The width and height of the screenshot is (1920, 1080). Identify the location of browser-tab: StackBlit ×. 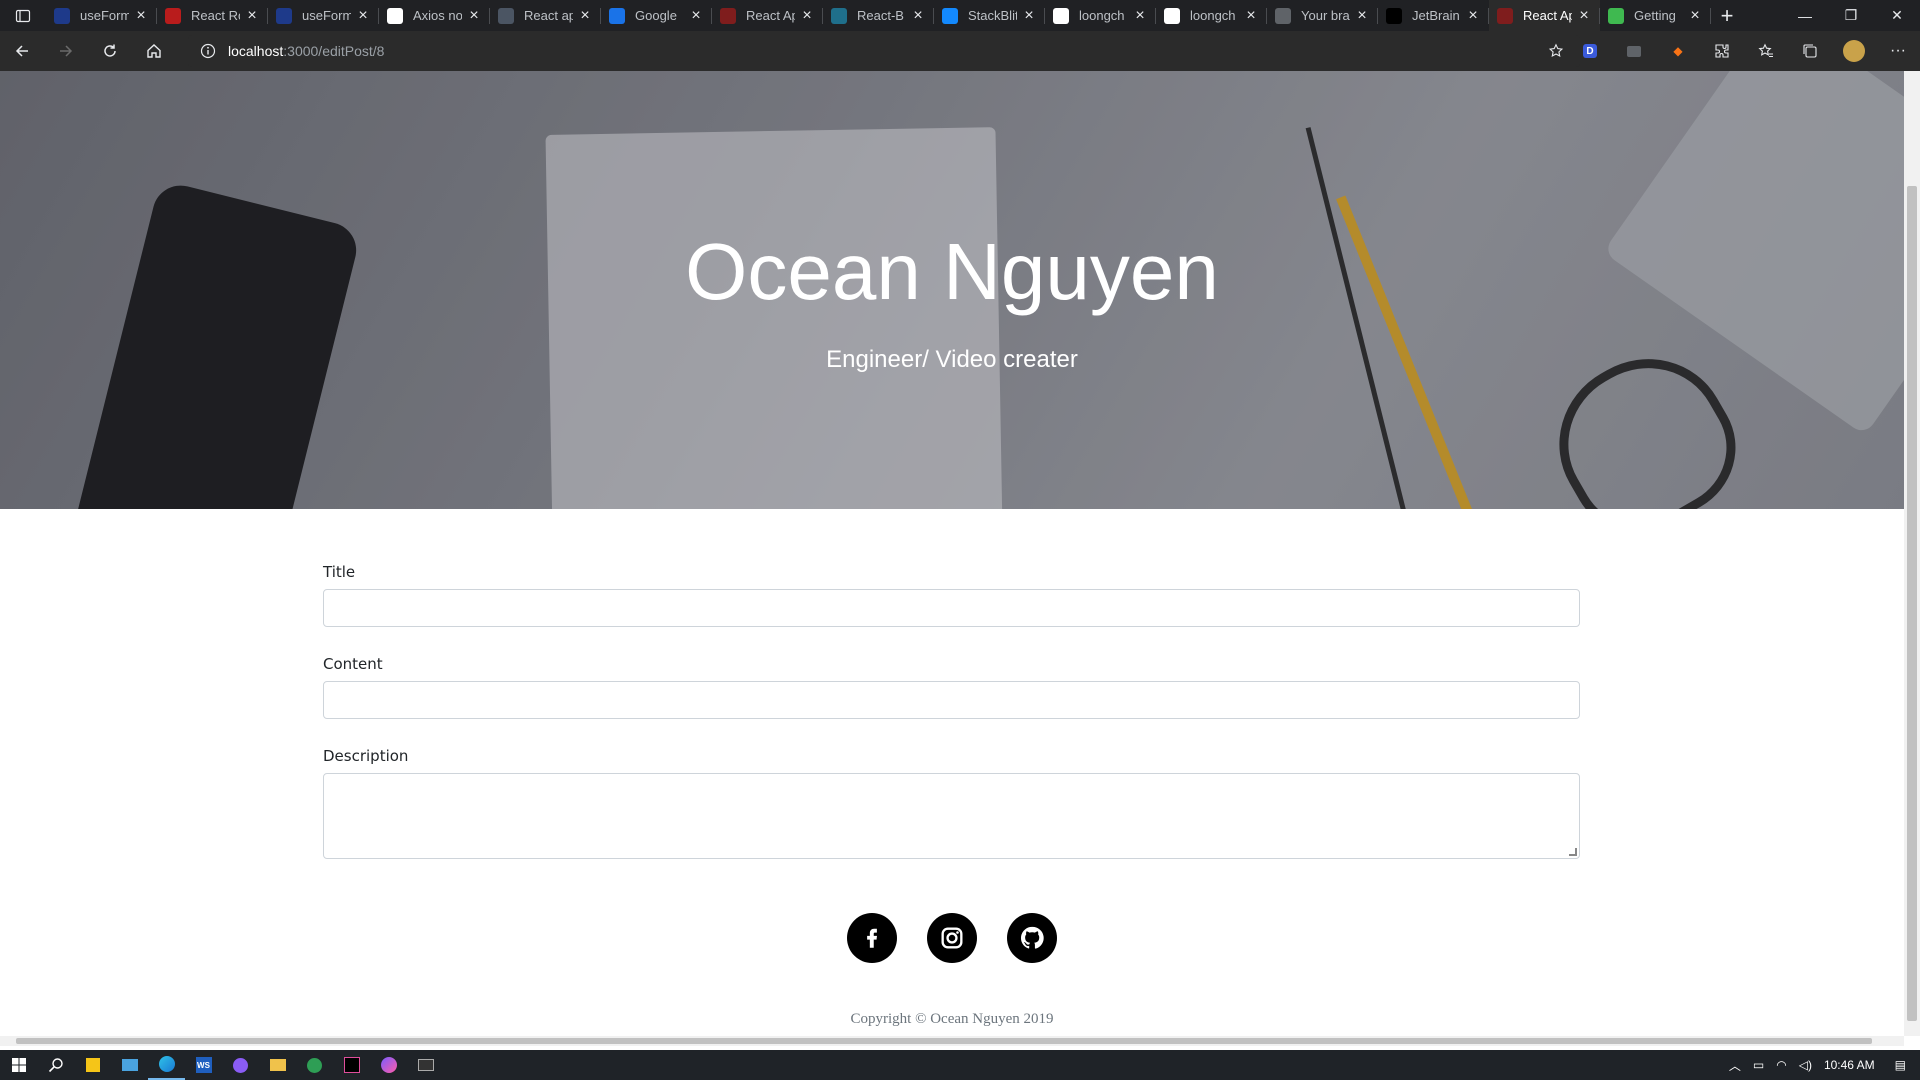
(989, 15).